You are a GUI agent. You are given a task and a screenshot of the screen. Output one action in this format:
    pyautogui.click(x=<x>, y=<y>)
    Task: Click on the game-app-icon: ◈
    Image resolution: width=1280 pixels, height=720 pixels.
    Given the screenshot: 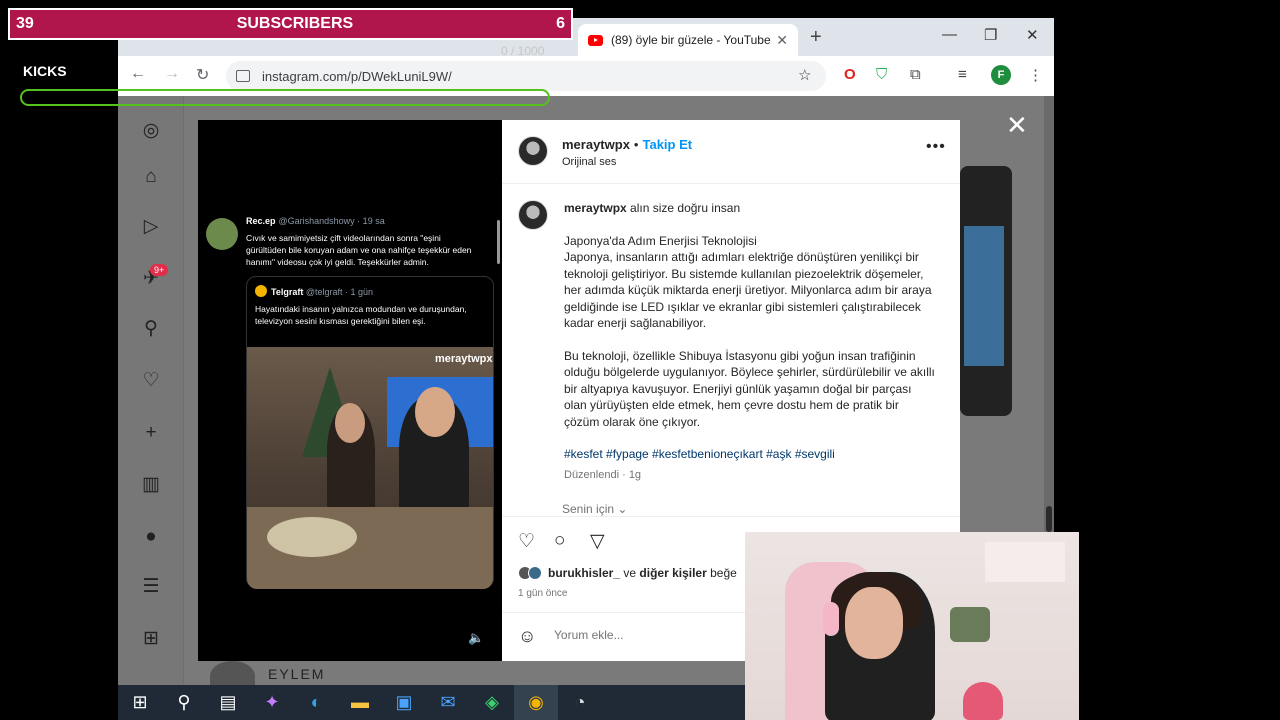 What is the action you would take?
    pyautogui.click(x=492, y=702)
    